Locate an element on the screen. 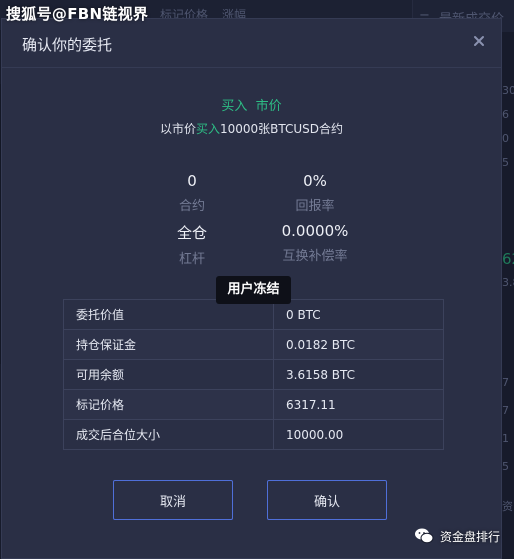  order-description-prefix: 以市价 is located at coordinates (177, 129).